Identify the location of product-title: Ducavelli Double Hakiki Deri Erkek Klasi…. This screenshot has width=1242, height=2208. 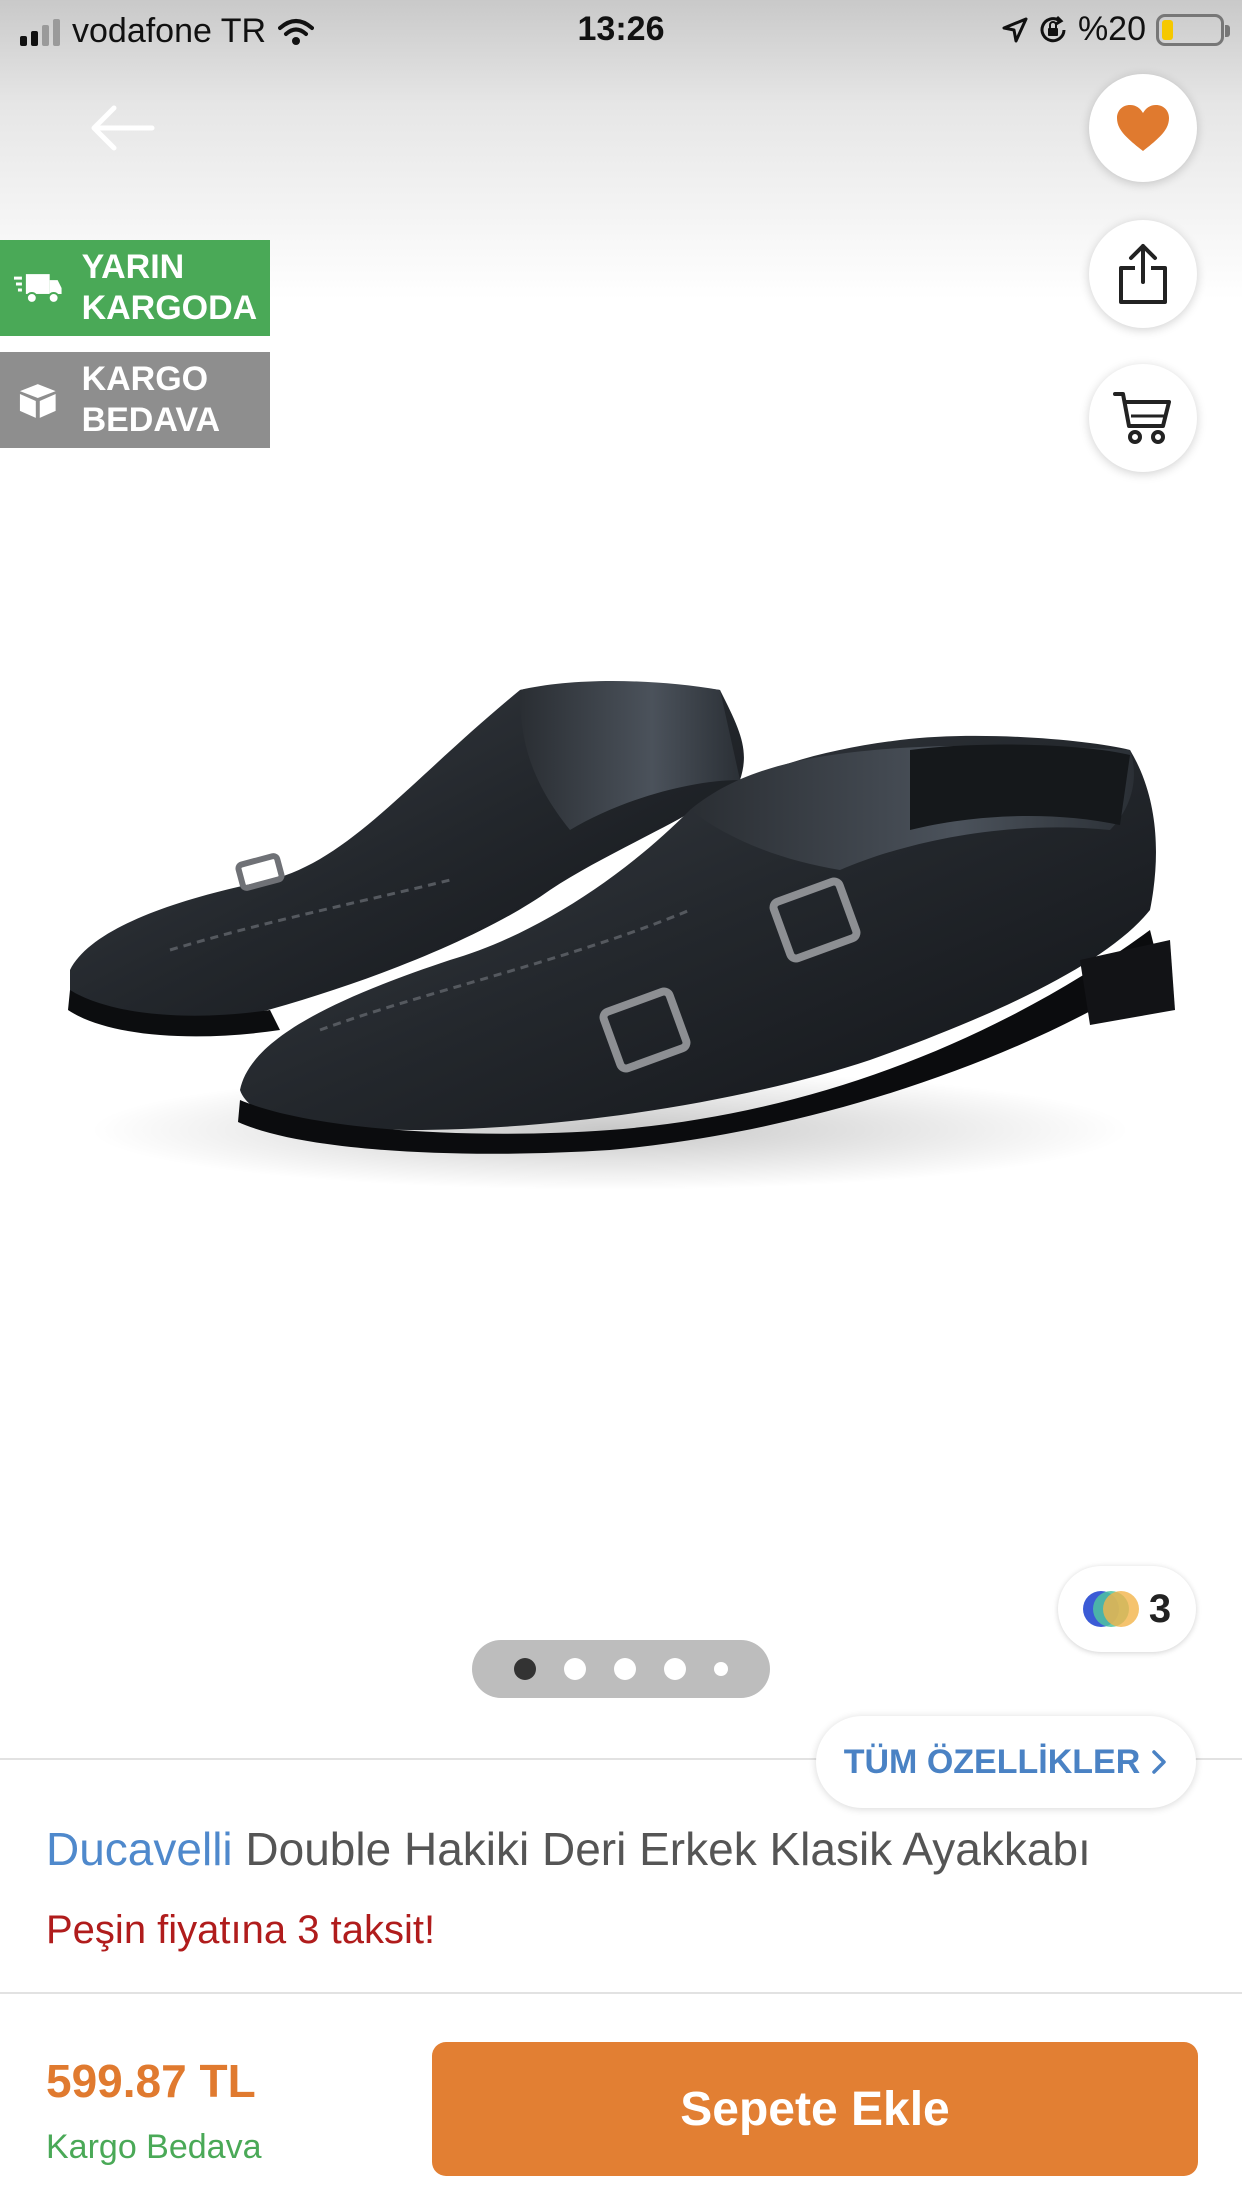
(626, 1849).